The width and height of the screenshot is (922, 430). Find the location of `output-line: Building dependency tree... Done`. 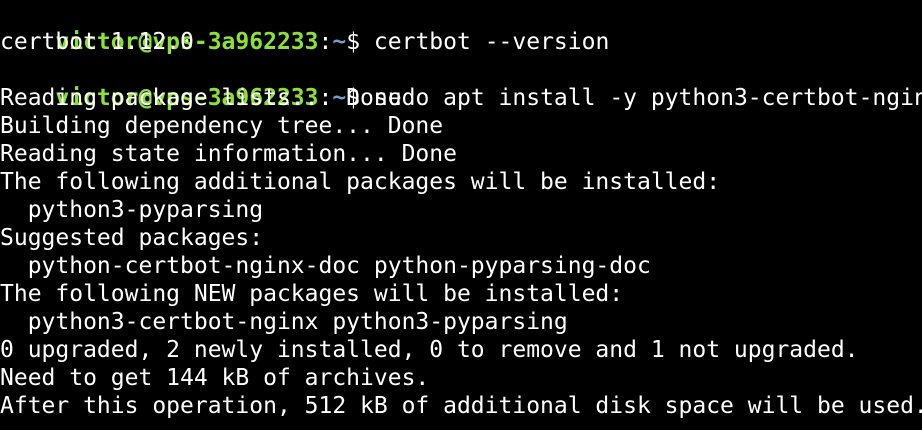

output-line: Building dependency tree... Done is located at coordinates (222, 126).